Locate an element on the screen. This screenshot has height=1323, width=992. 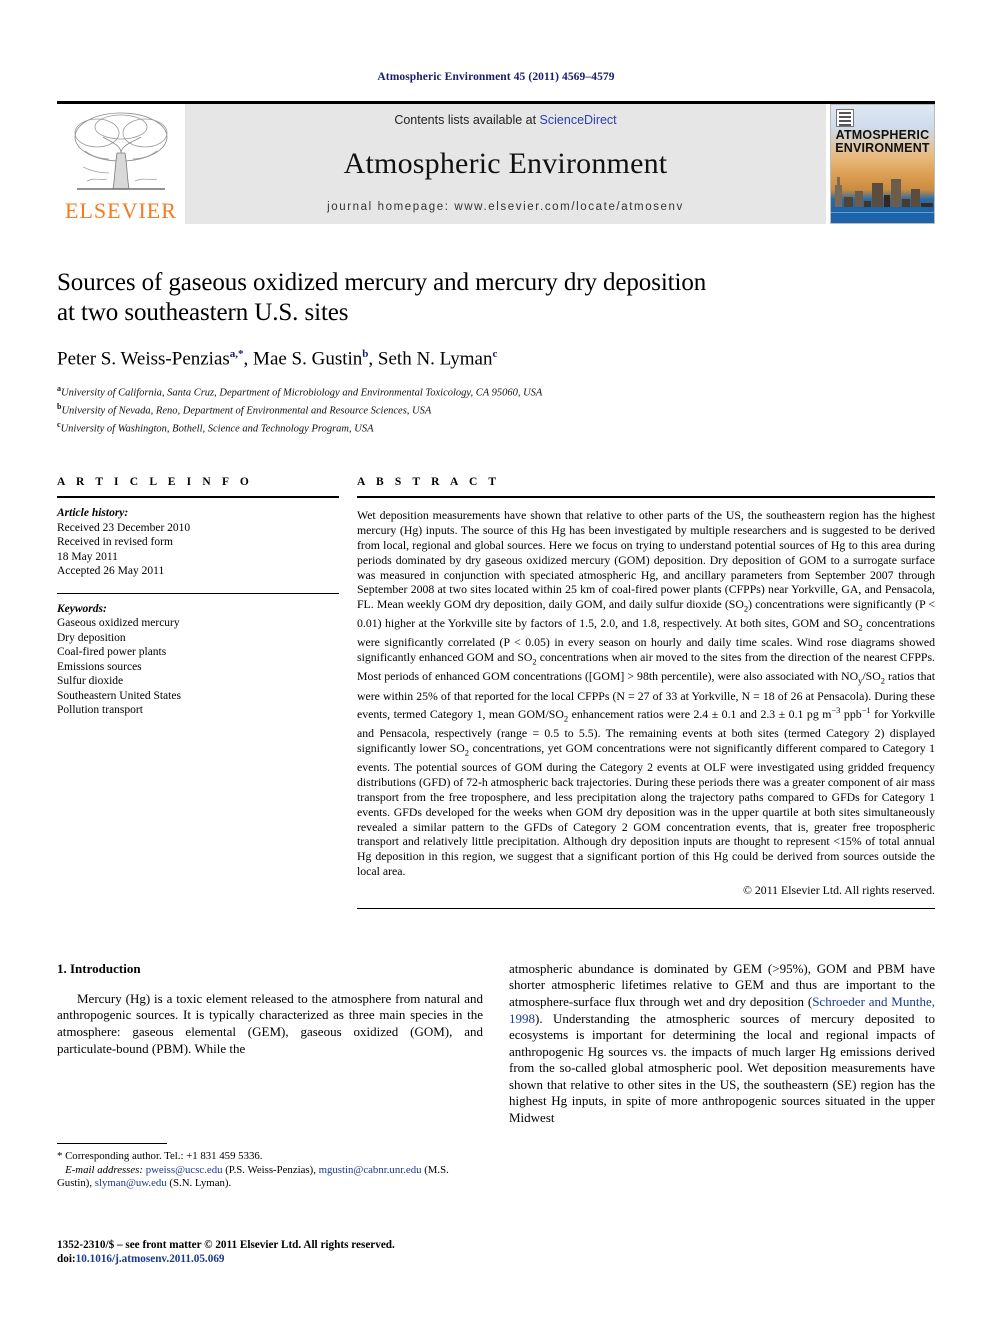
footnote-rule is located at coordinates (112, 1143).